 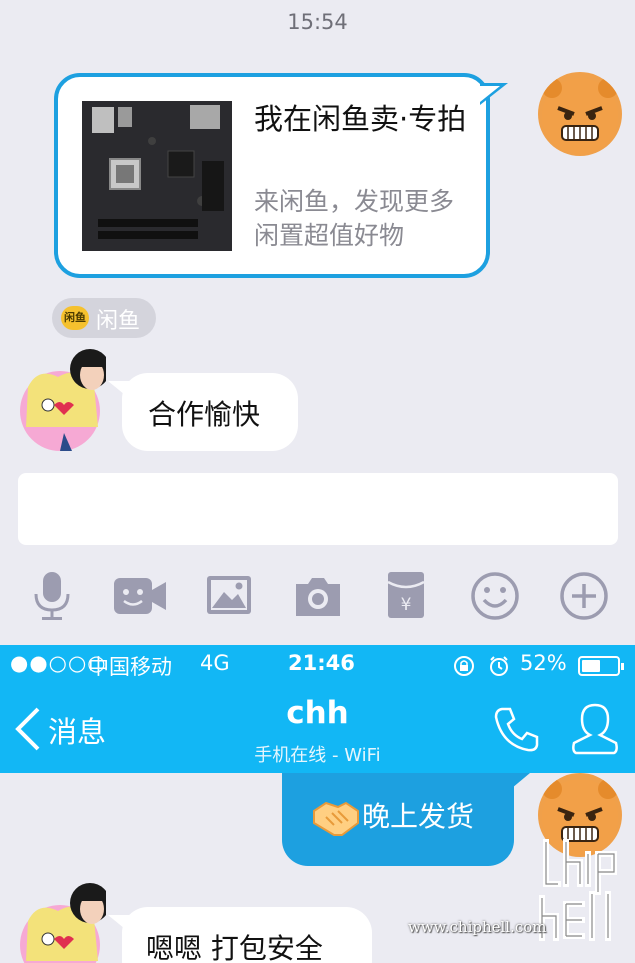 I want to click on message-text: 合作愉快, so click(x=204, y=414).